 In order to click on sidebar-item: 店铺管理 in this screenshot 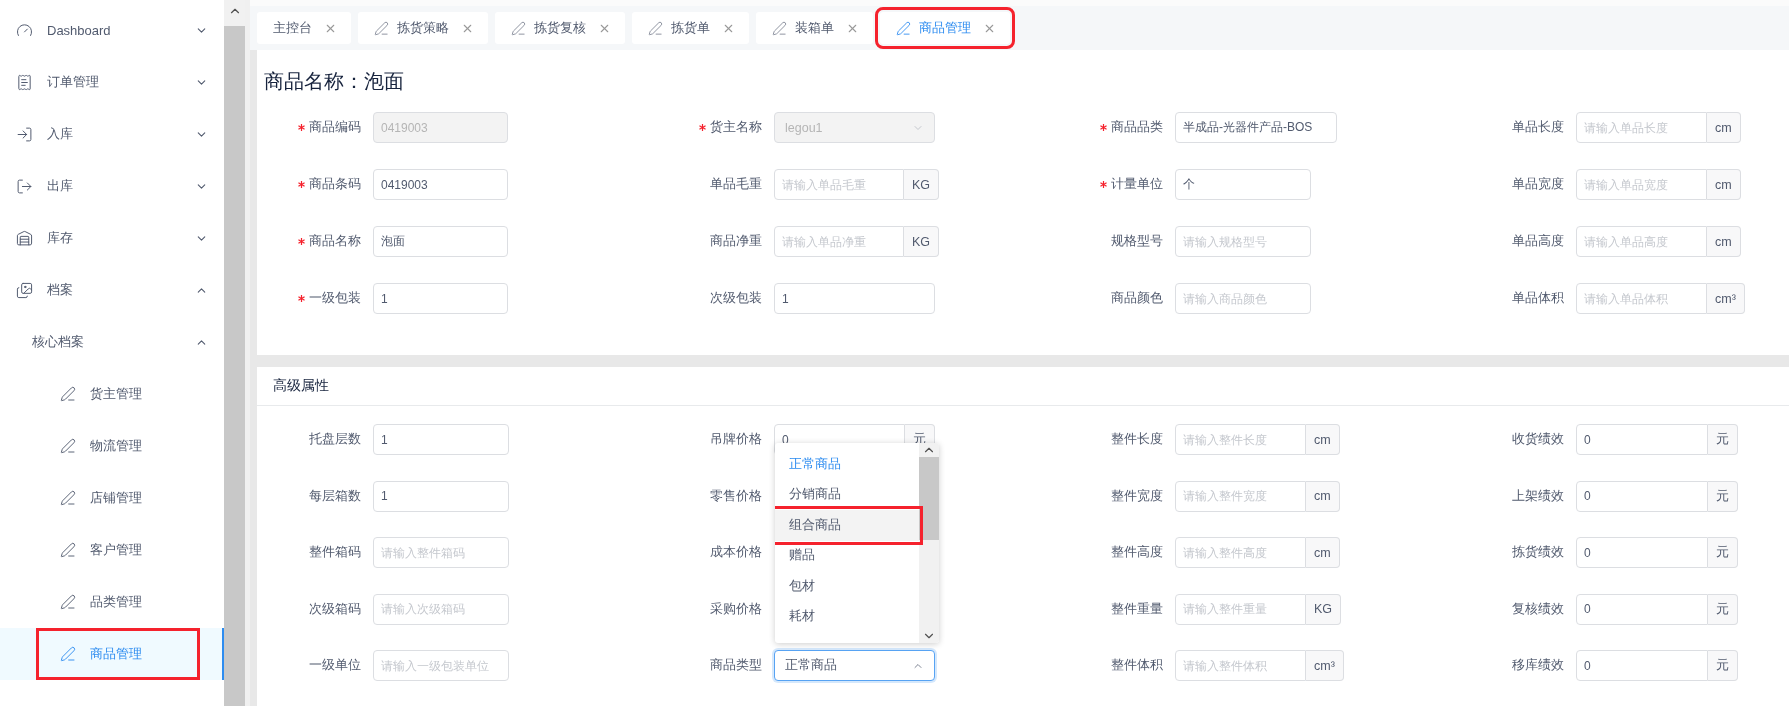, I will do `click(112, 498)`.